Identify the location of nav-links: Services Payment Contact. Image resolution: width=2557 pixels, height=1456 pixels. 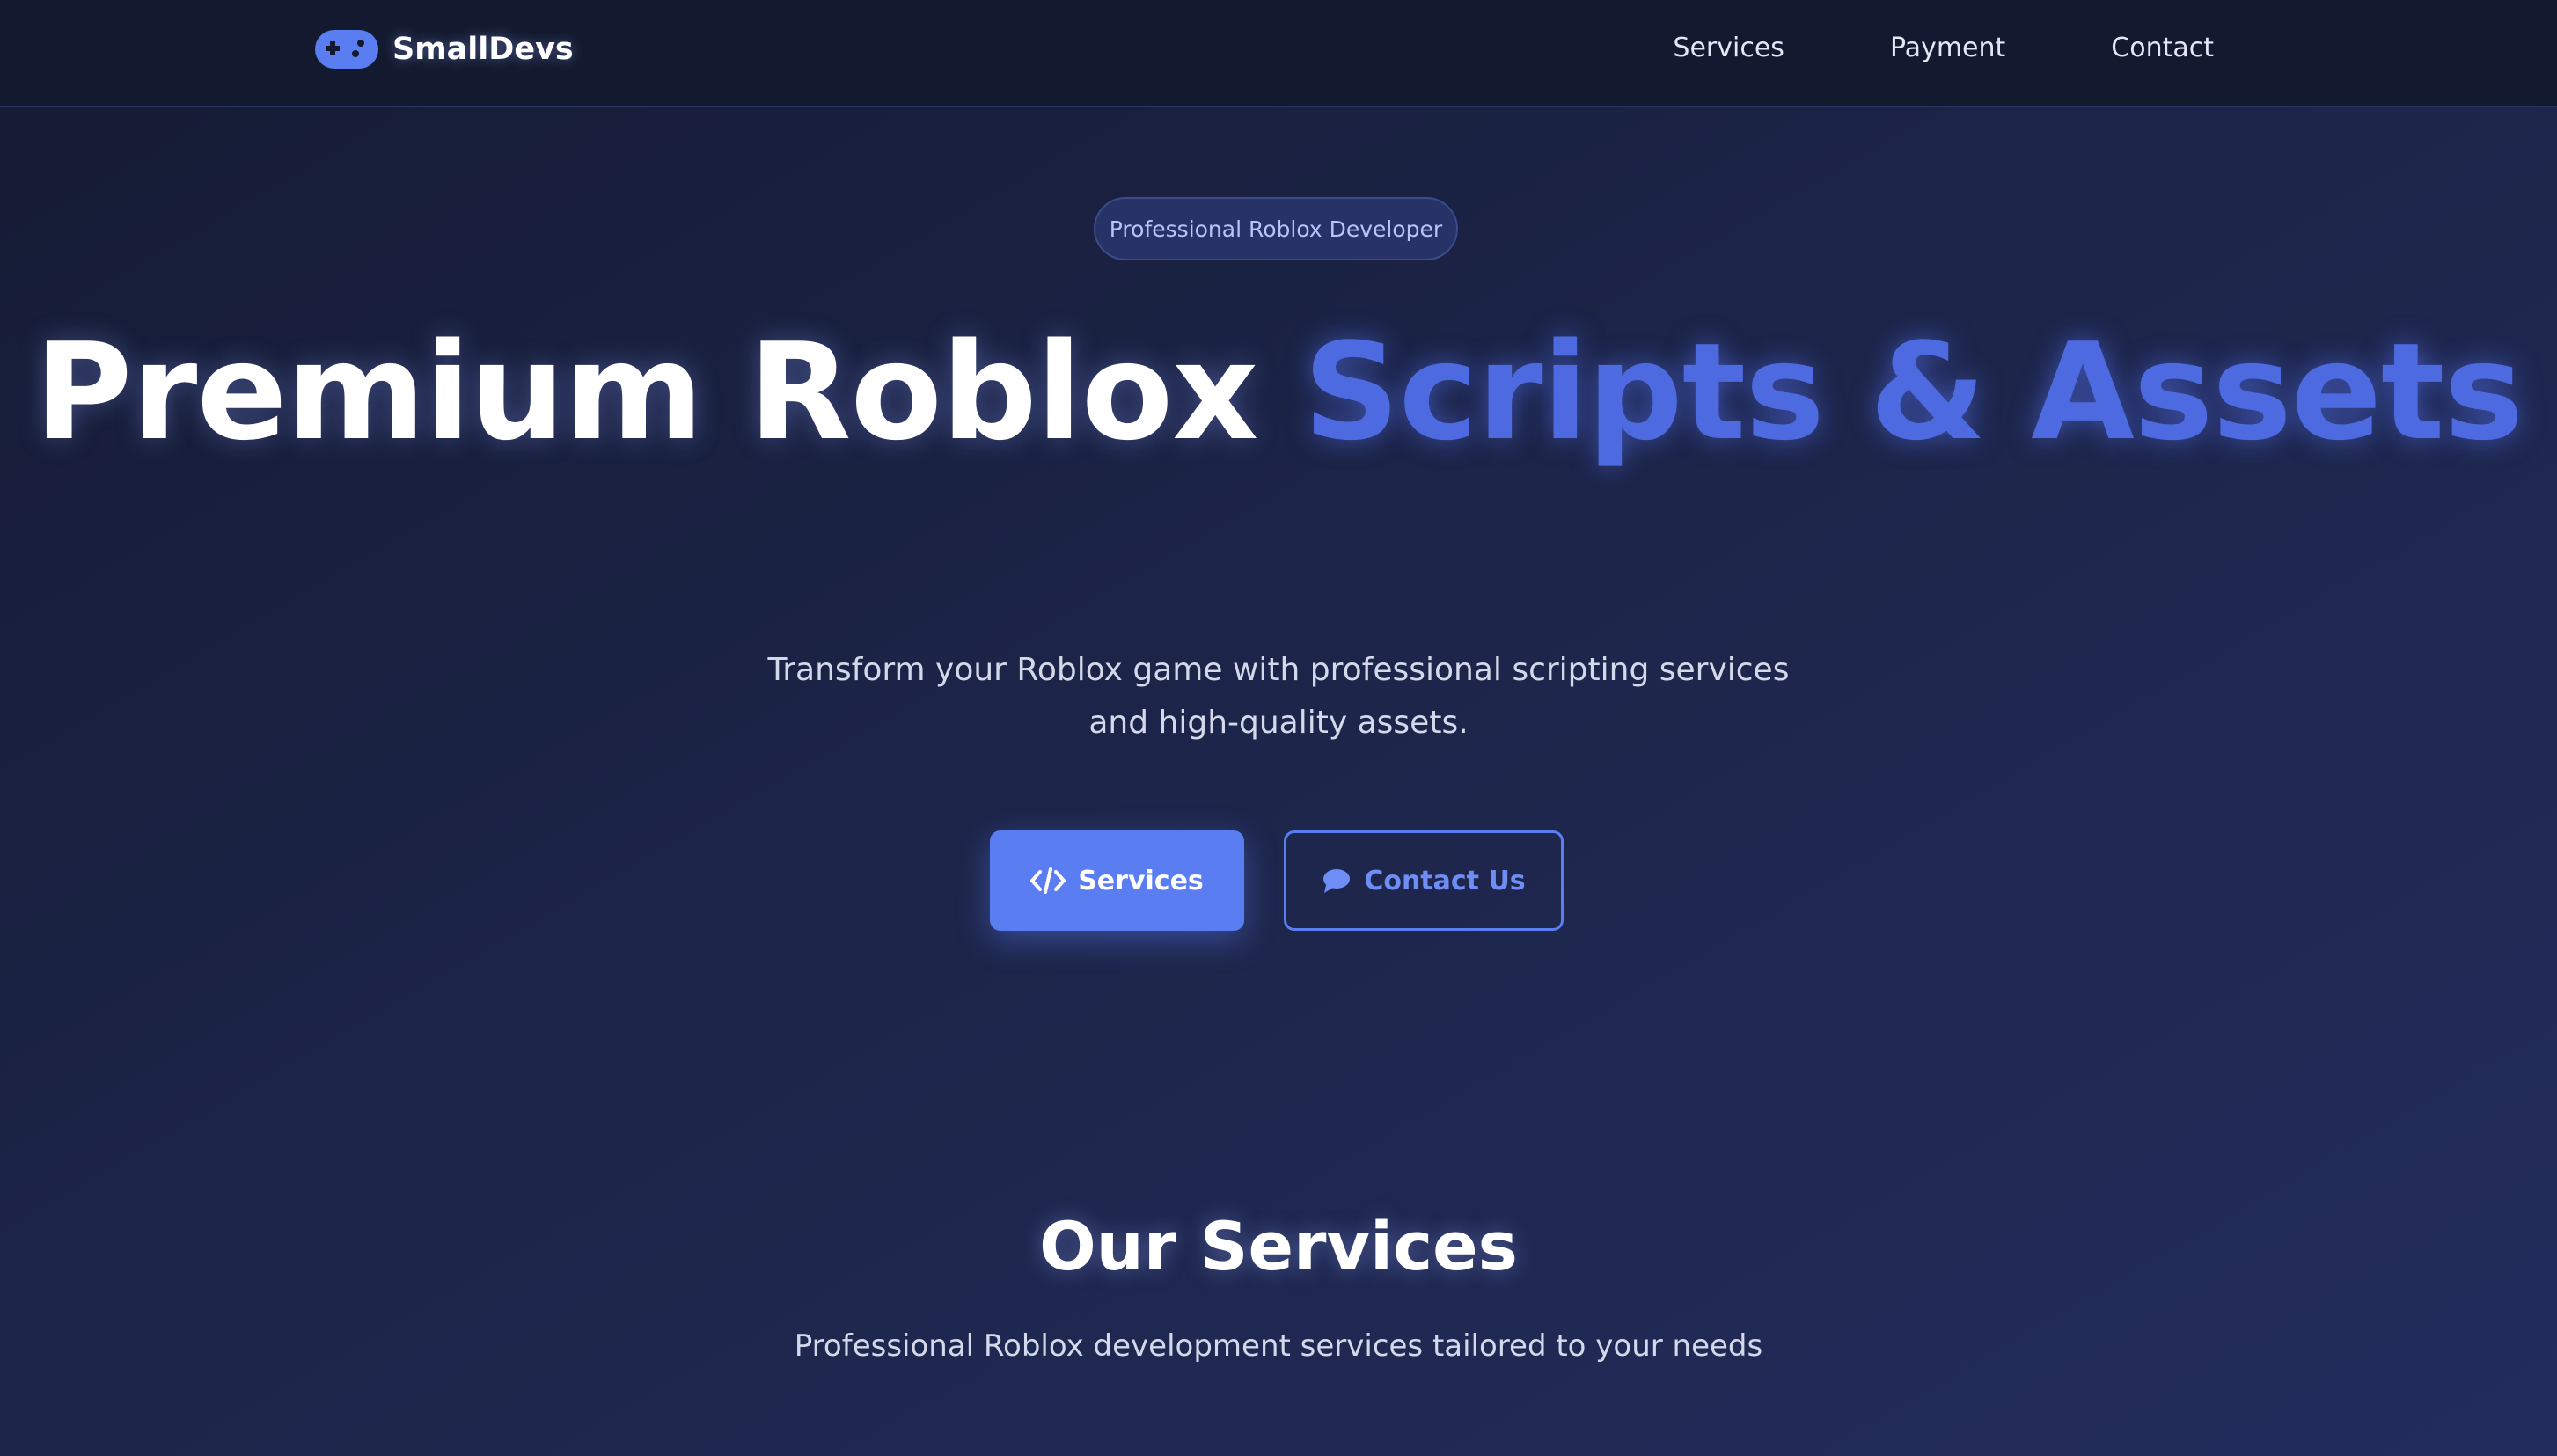
(1891, 48).